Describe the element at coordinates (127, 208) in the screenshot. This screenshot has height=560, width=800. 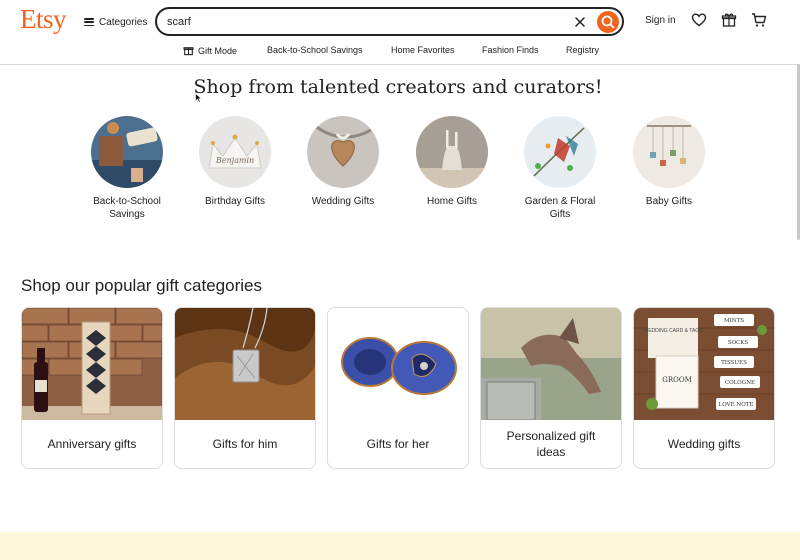
I see `circle-back-to-school-label: Back-to-School Savings` at that location.